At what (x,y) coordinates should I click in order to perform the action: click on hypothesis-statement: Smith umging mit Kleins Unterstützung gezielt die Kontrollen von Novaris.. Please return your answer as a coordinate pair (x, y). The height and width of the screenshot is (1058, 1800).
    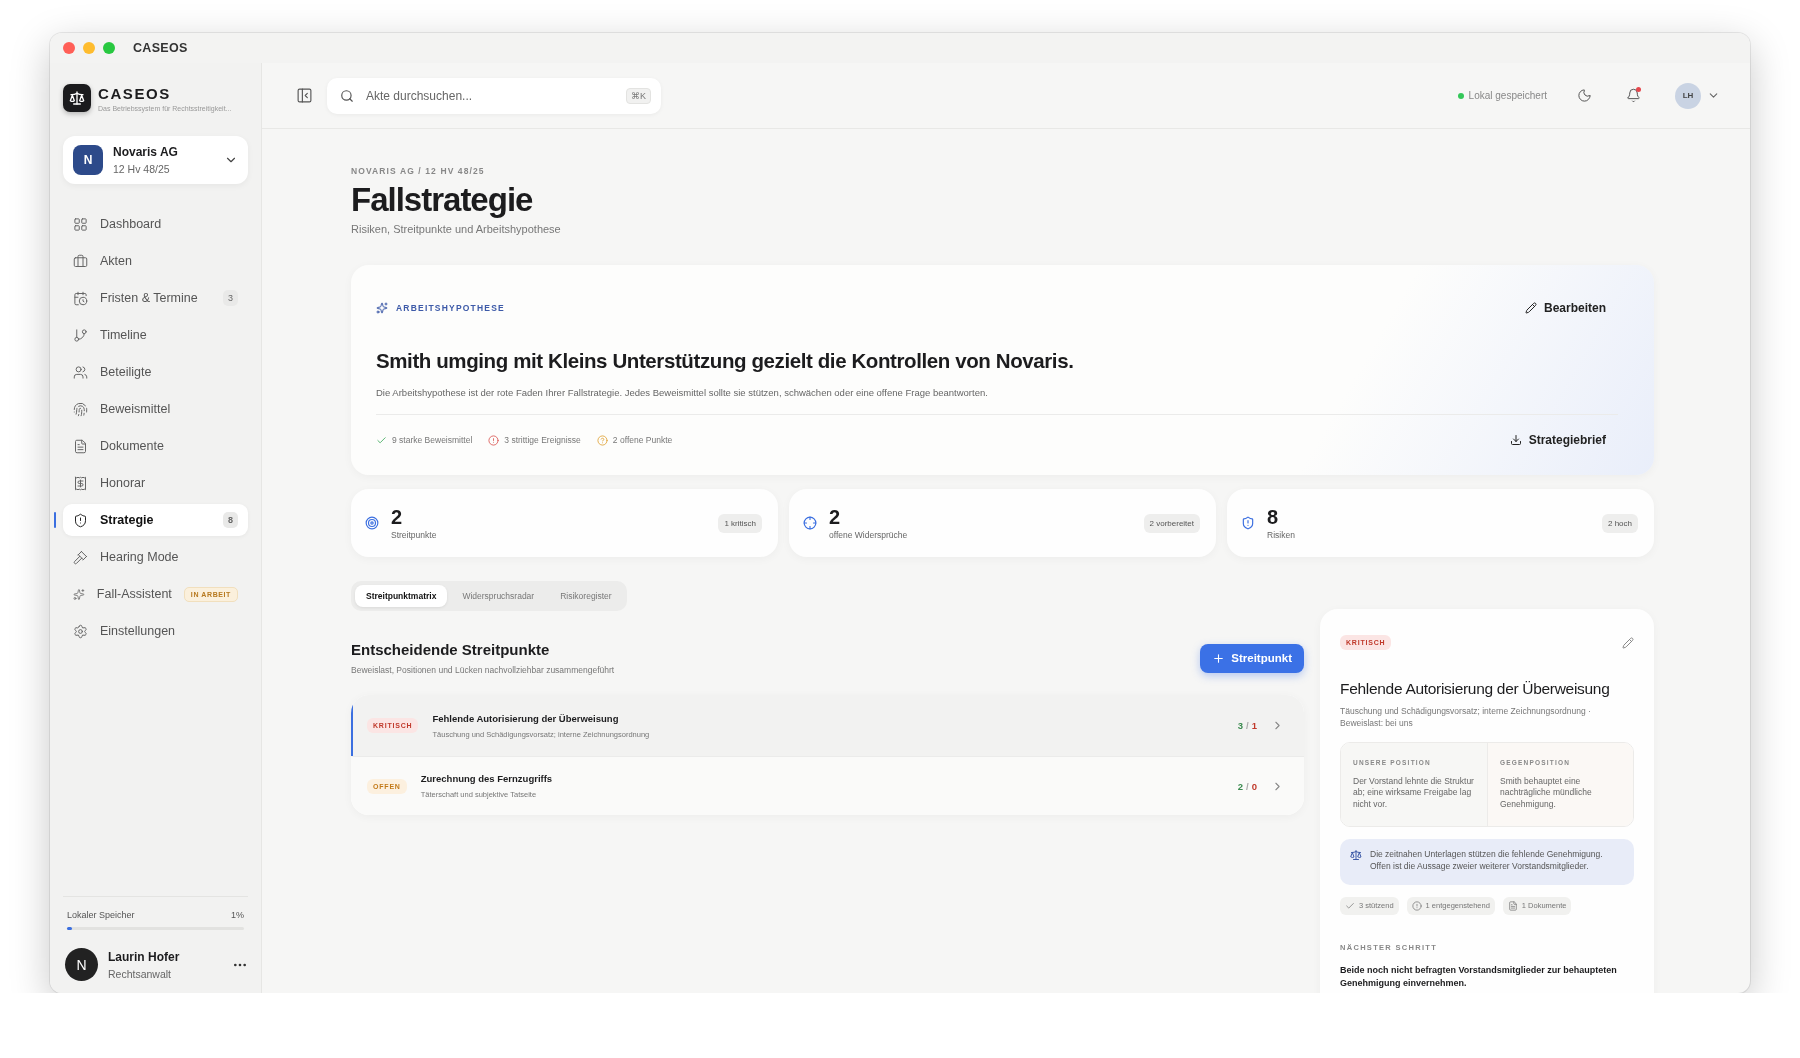
    Looking at the image, I should click on (725, 361).